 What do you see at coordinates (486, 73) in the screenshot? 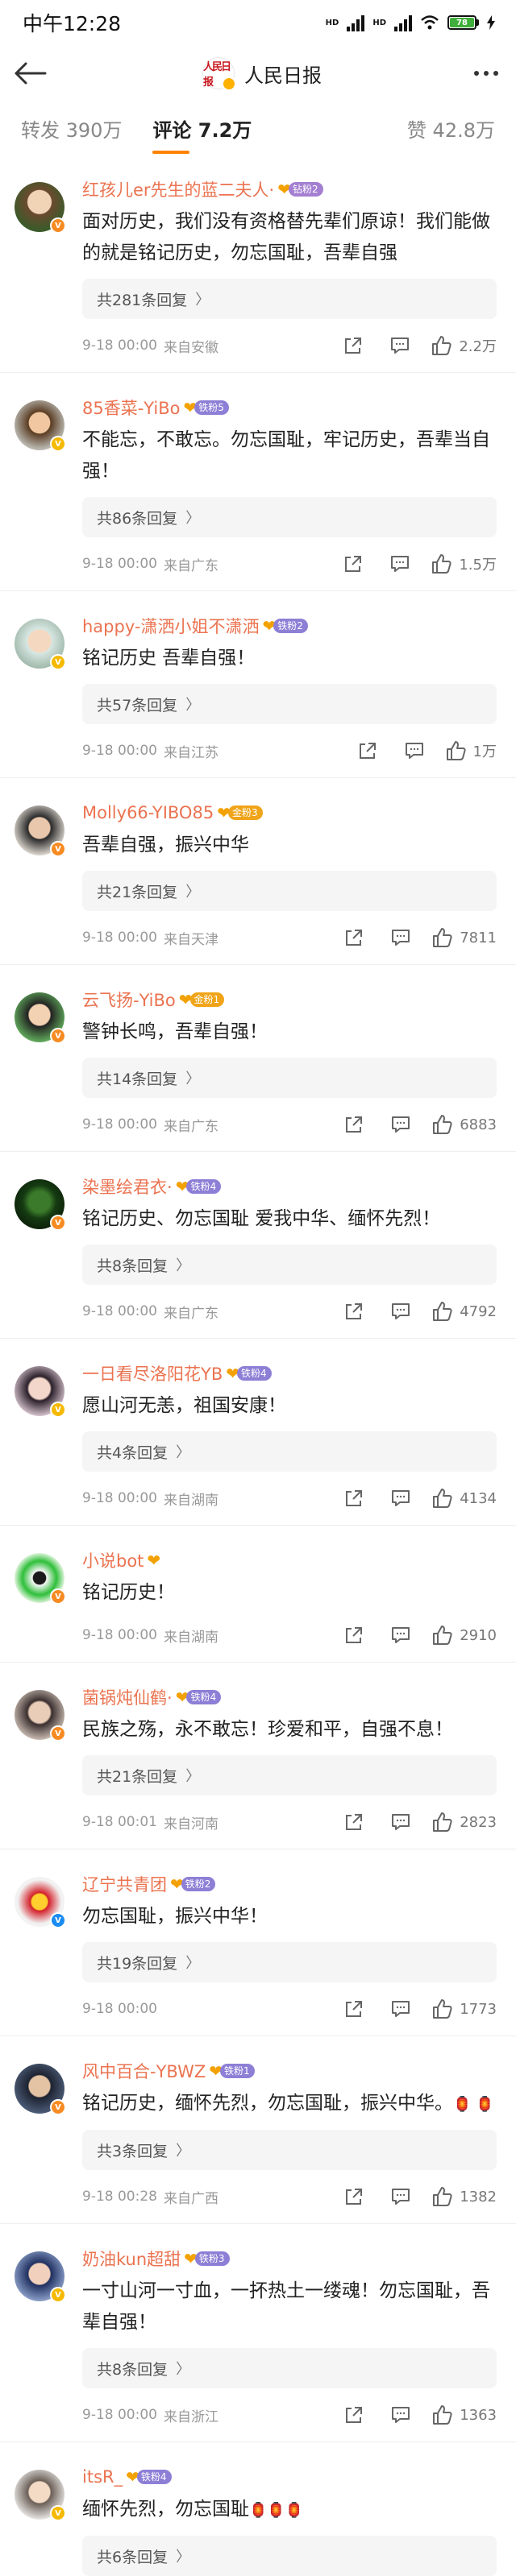
I see `more-icon` at bounding box center [486, 73].